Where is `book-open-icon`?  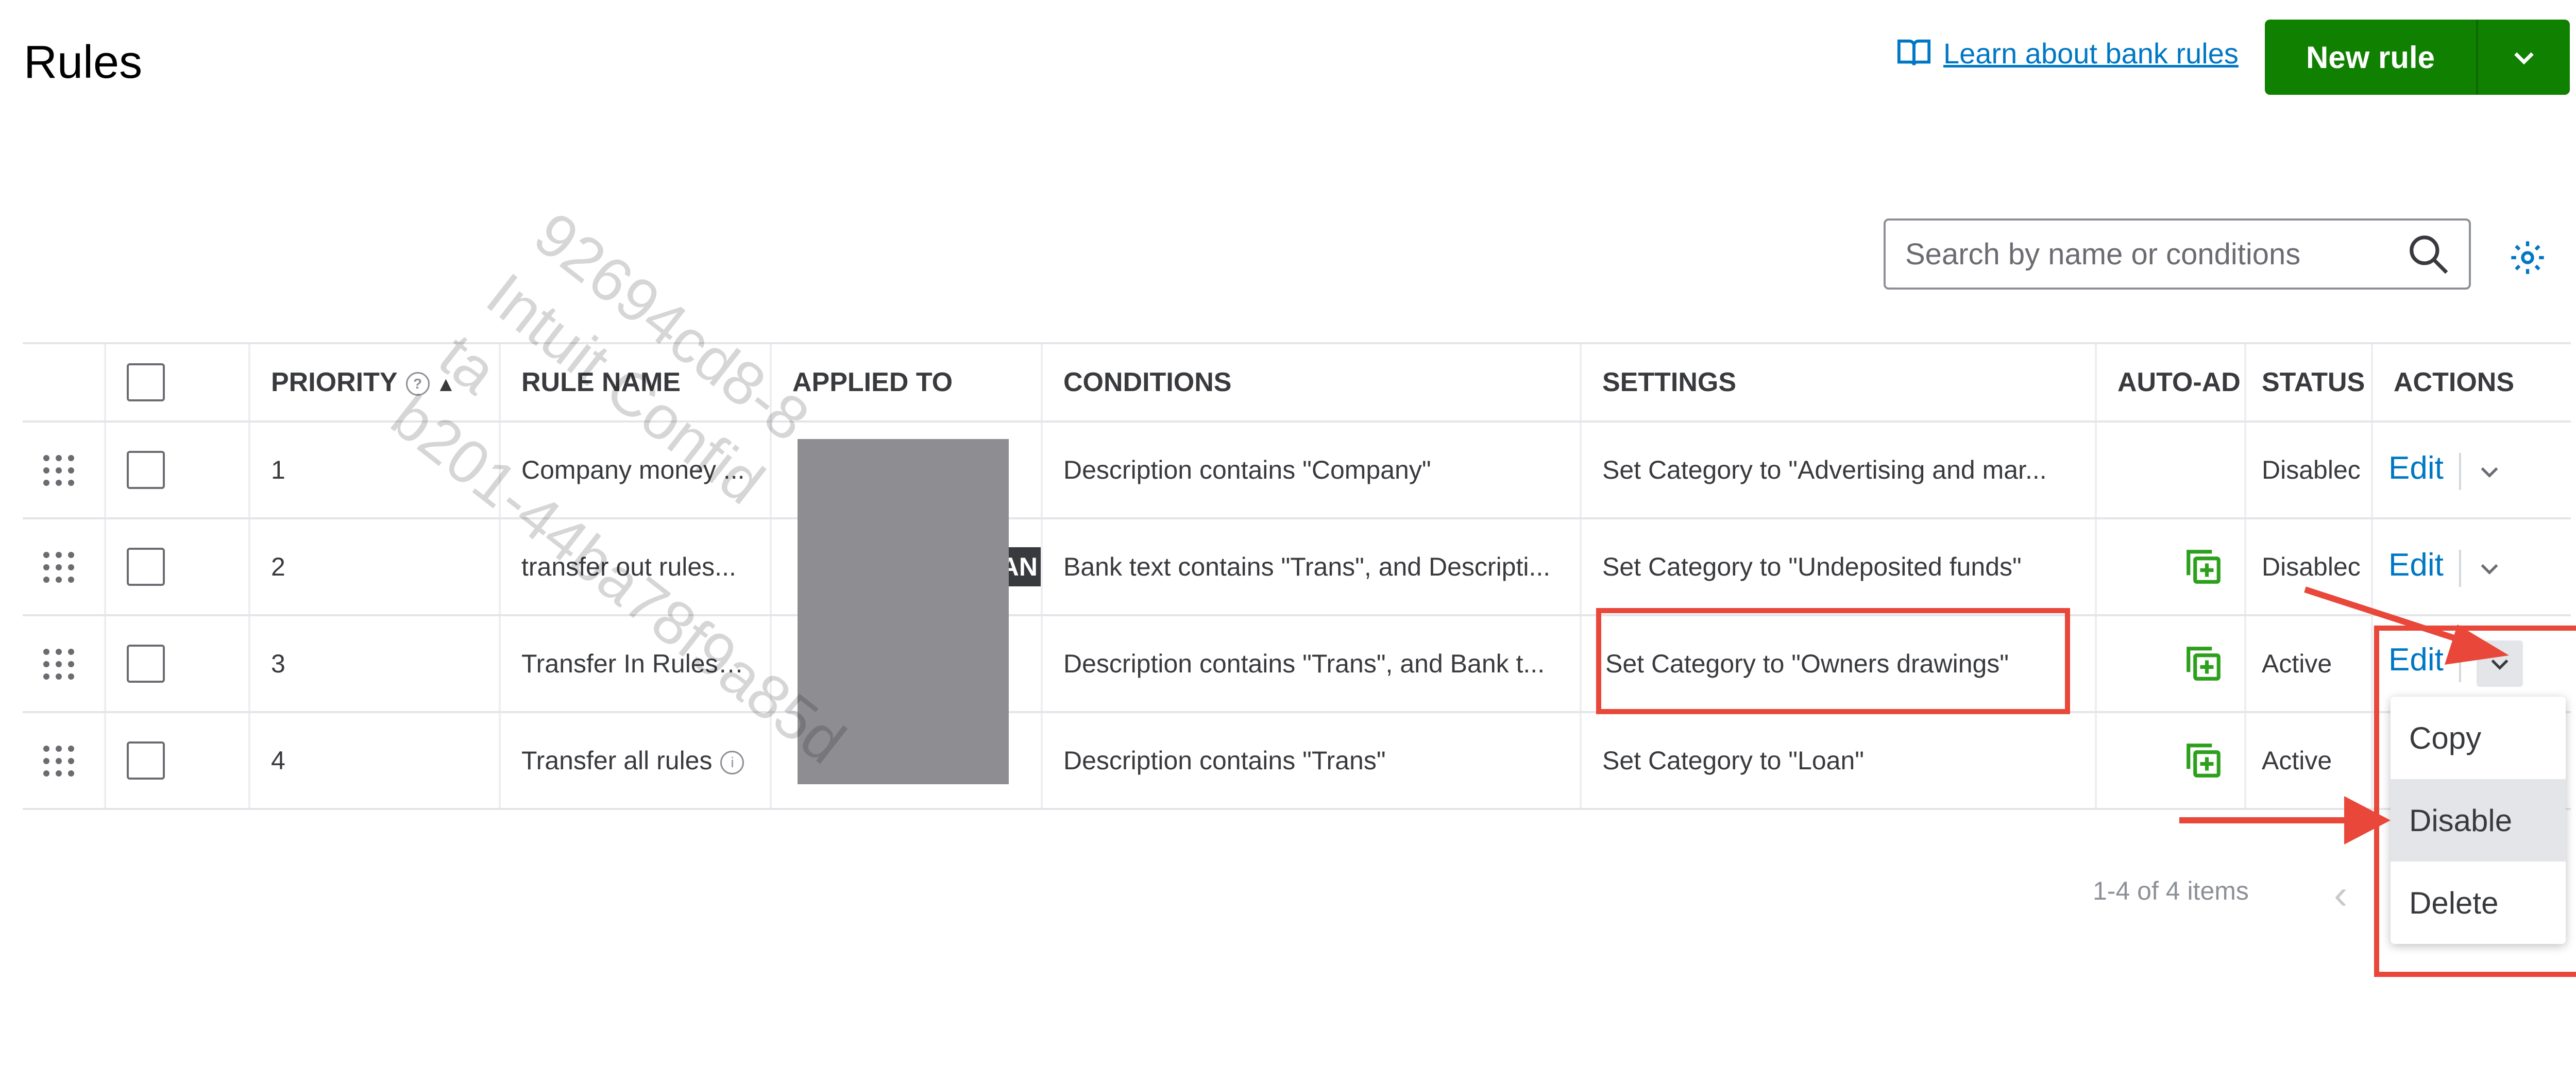
book-open-icon is located at coordinates (1914, 52).